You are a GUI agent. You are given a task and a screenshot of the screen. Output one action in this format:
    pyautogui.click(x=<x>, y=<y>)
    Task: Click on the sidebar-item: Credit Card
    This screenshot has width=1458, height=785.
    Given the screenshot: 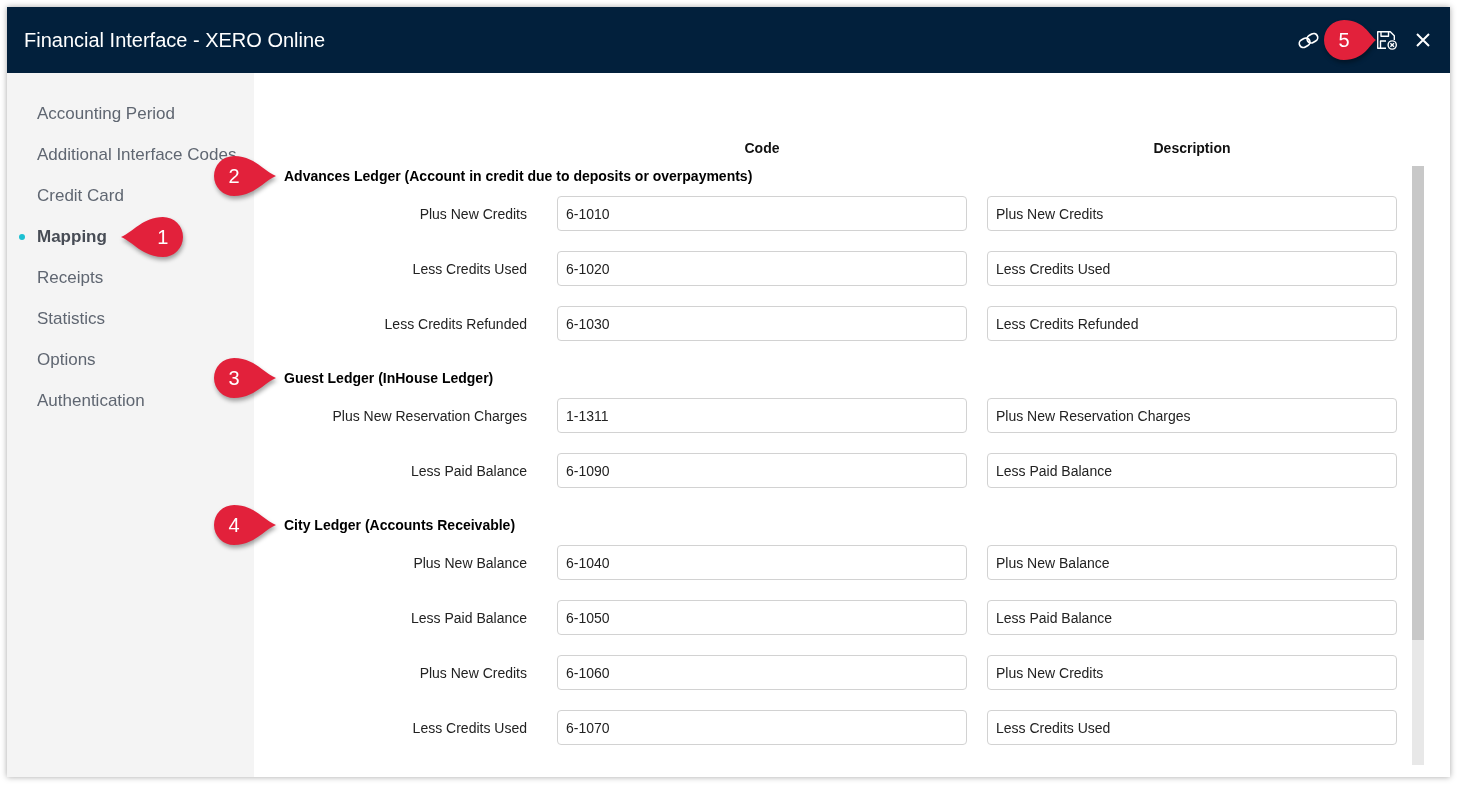 What is the action you would take?
    pyautogui.click(x=80, y=195)
    